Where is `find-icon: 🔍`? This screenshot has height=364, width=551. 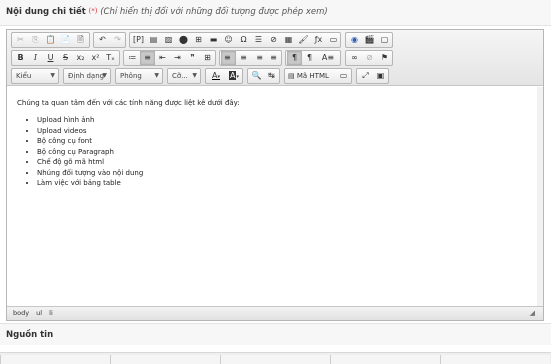 find-icon: 🔍 is located at coordinates (256, 76).